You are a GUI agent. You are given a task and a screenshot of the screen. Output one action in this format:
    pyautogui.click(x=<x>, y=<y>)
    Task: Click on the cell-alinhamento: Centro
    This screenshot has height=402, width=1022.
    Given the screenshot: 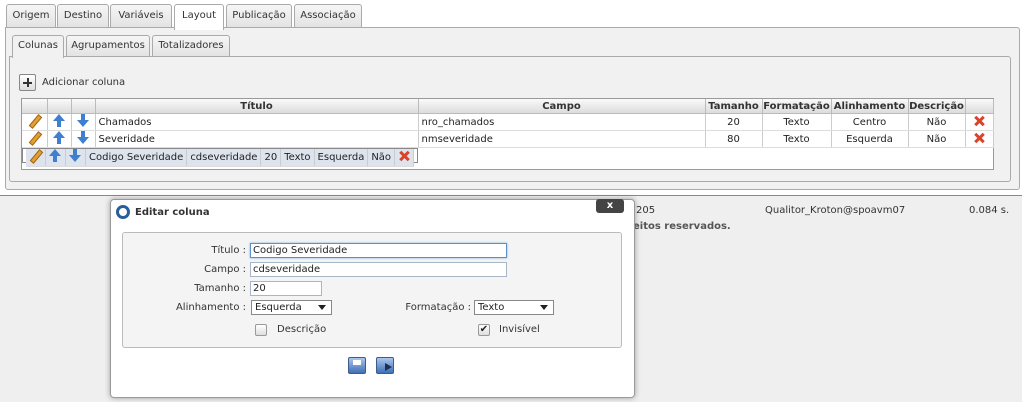 What is the action you would take?
    pyautogui.click(x=870, y=122)
    